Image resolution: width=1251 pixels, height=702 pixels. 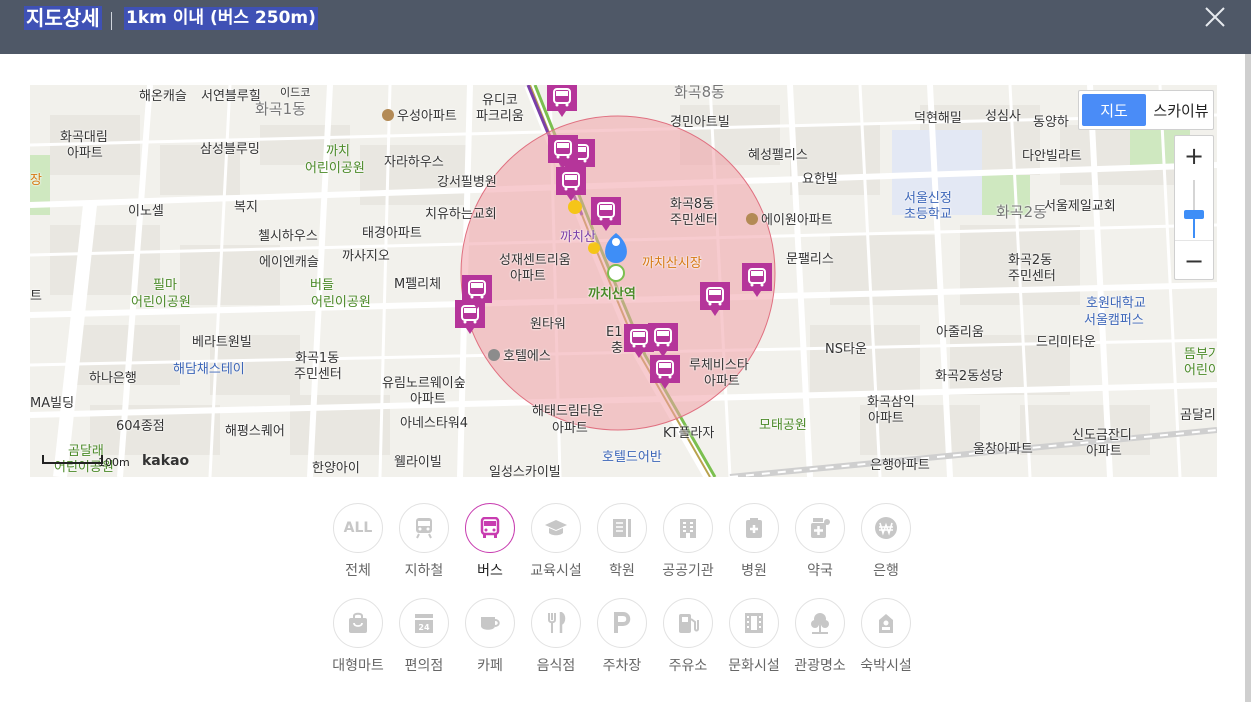 What do you see at coordinates (886, 666) in the screenshot?
I see `category-label: 숙박시설` at bounding box center [886, 666].